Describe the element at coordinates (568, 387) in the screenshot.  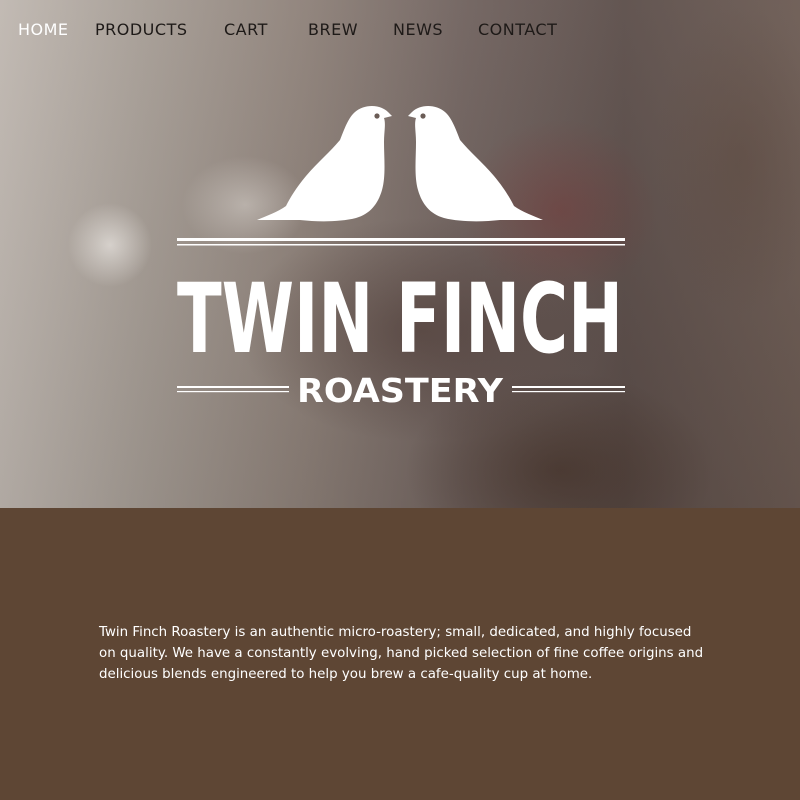
I see `logo-right-rule` at that location.